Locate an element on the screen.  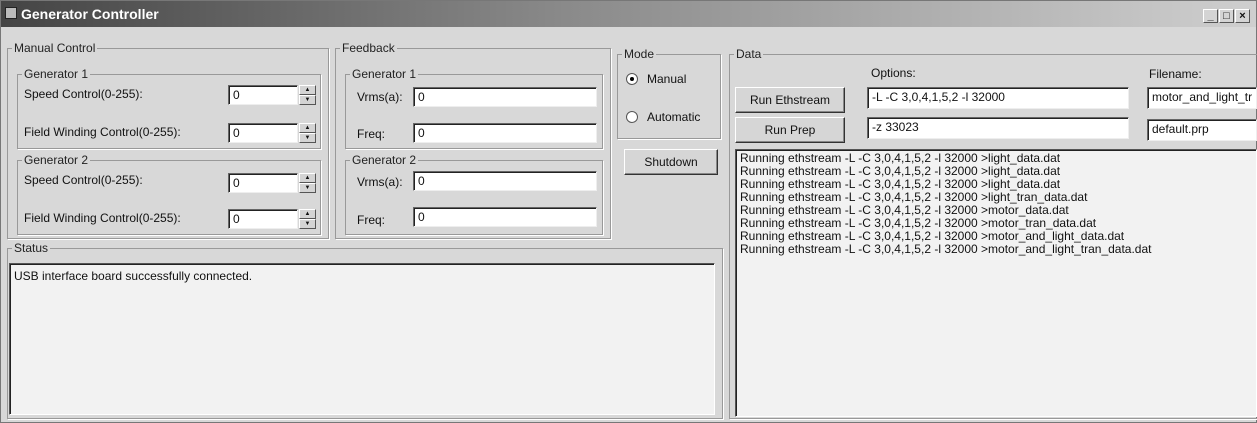
gen1-freq-field: 0 is located at coordinates (505, 133).